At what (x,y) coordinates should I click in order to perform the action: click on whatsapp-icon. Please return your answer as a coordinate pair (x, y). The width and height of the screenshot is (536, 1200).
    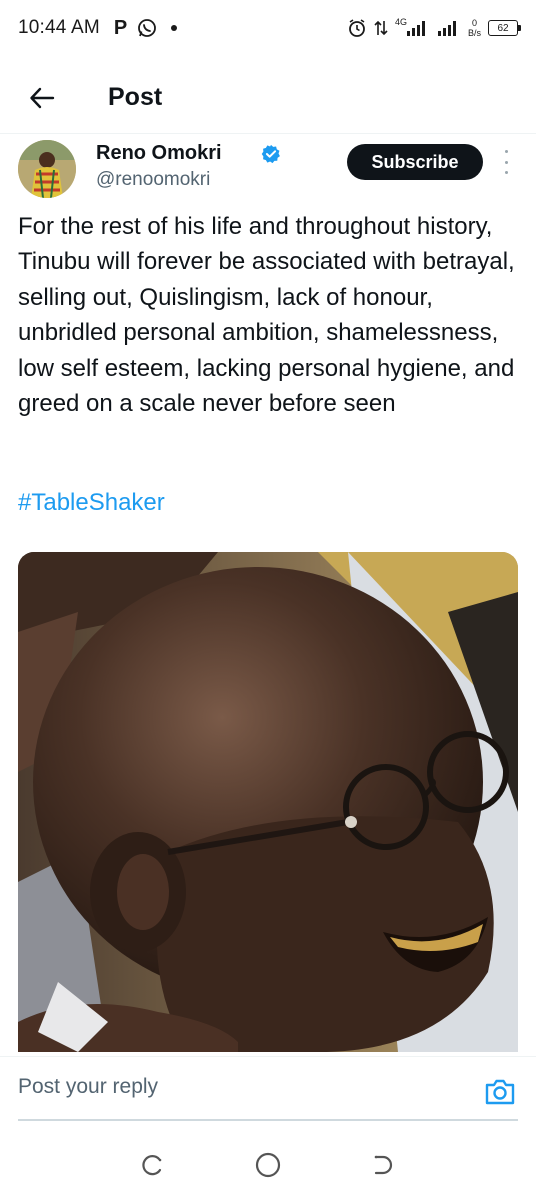
    Looking at the image, I should click on (147, 28).